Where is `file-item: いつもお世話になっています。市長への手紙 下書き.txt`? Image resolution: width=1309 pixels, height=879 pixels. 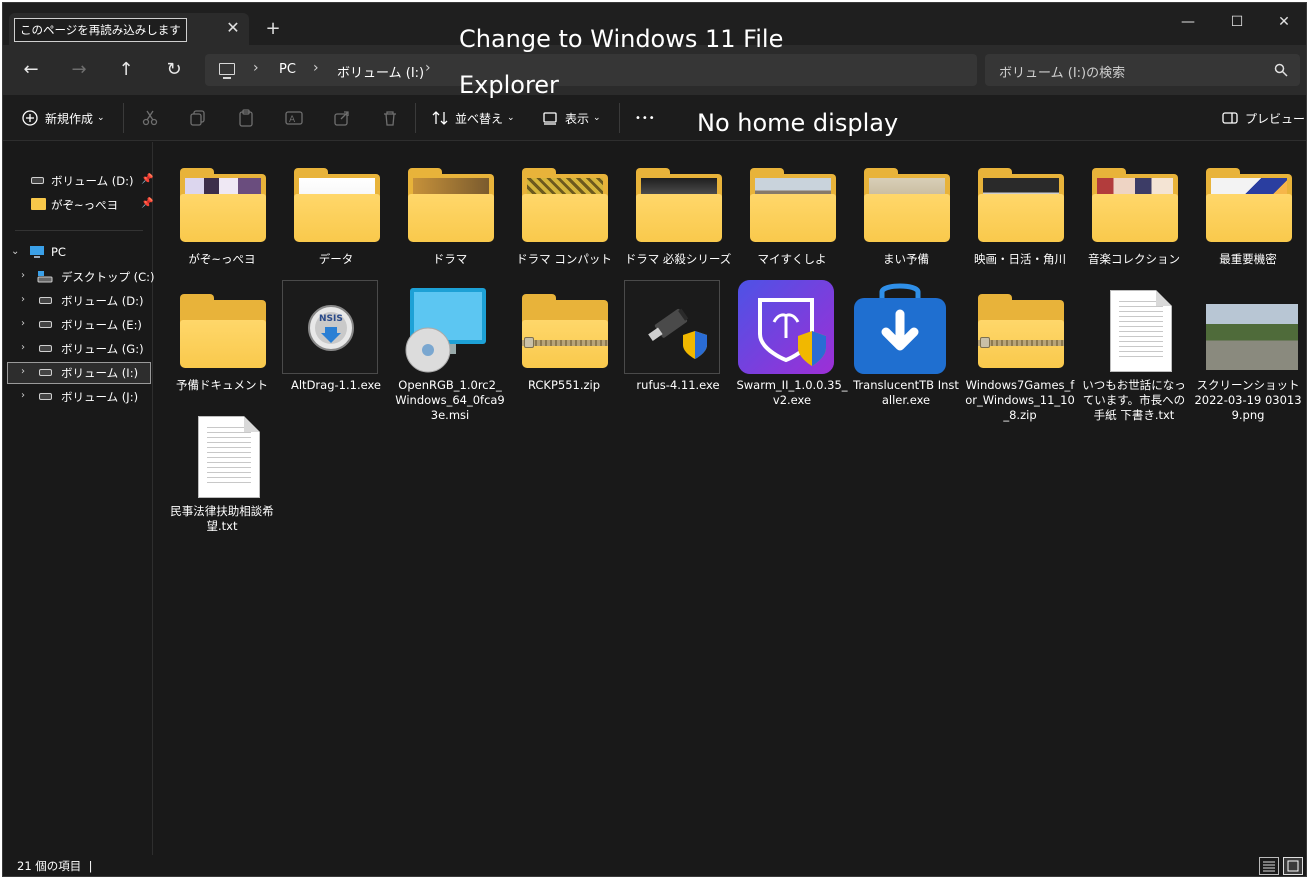 file-item: いつもお世話になっています。市長への手紙 下書き.txt is located at coordinates (1134, 351).